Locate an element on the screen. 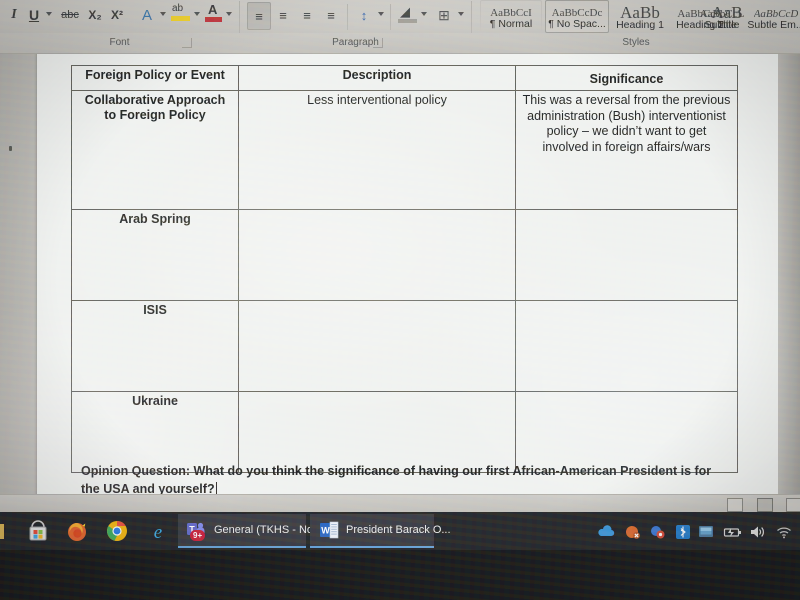 The height and width of the screenshot is (600, 800). style-heading-1: AaBb Heading 1 is located at coordinates (640, 16).